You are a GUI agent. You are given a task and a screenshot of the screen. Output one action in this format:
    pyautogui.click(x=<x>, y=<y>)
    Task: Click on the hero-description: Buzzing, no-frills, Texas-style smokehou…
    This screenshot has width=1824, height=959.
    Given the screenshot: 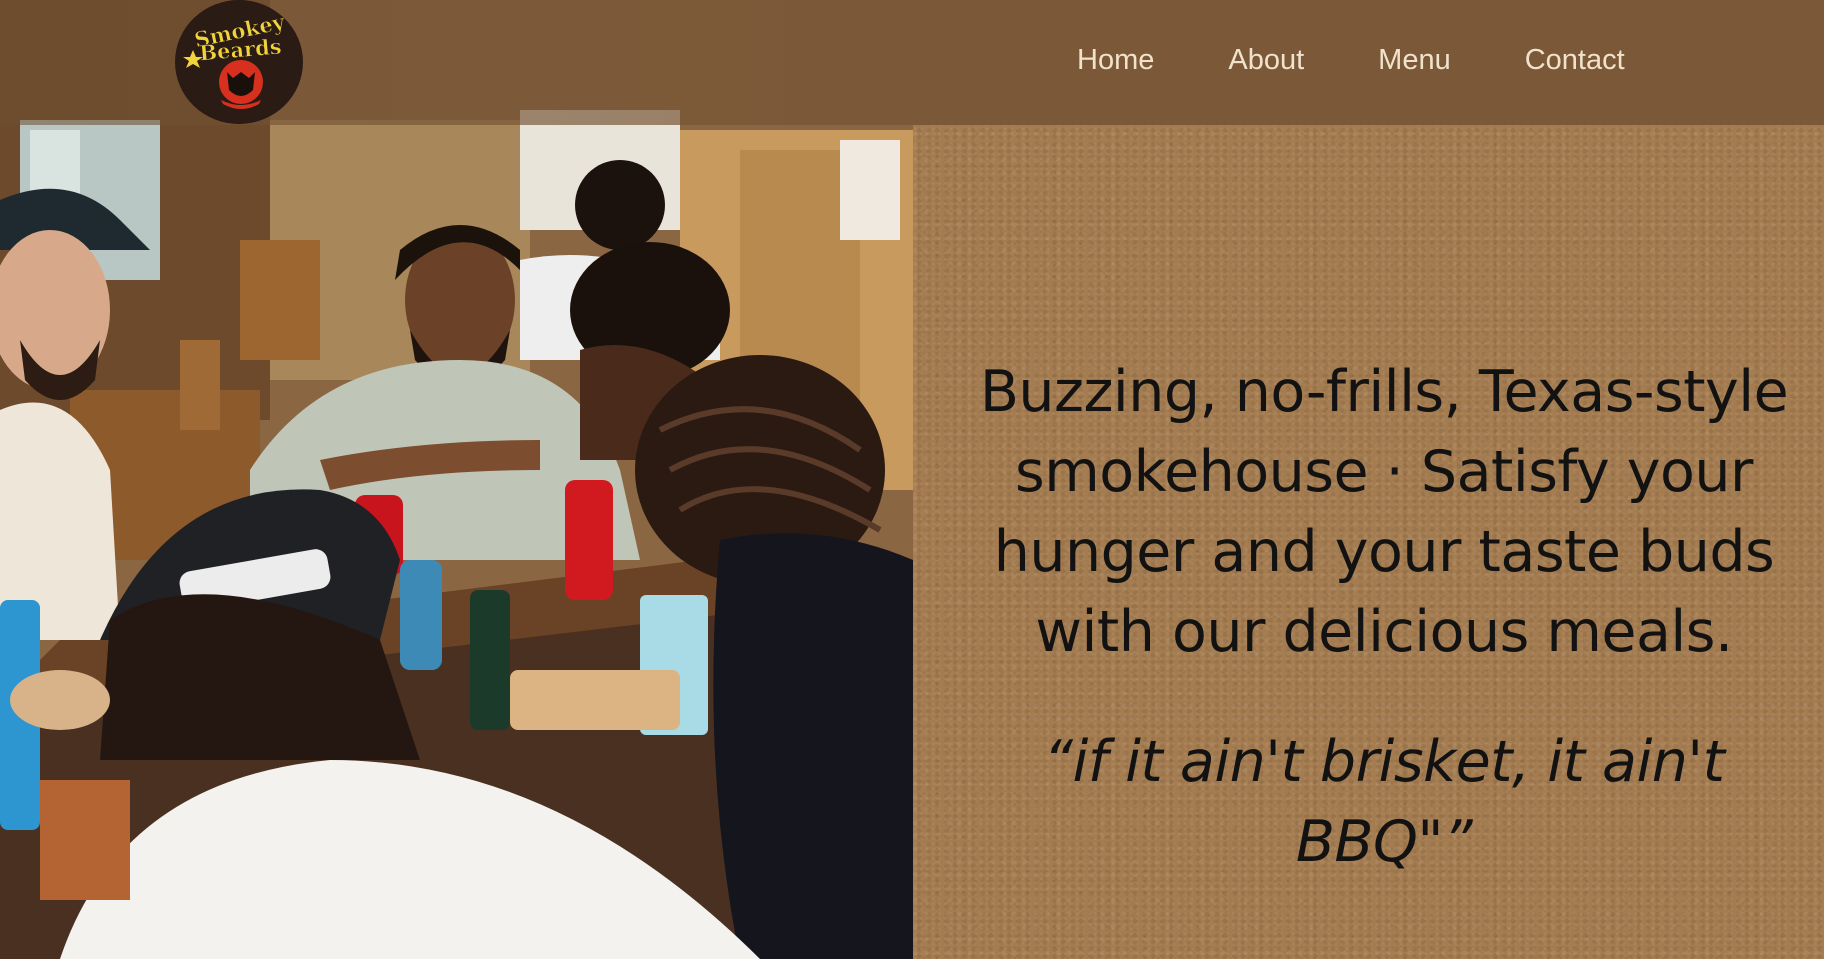 What is the action you would take?
    pyautogui.click(x=1384, y=512)
    